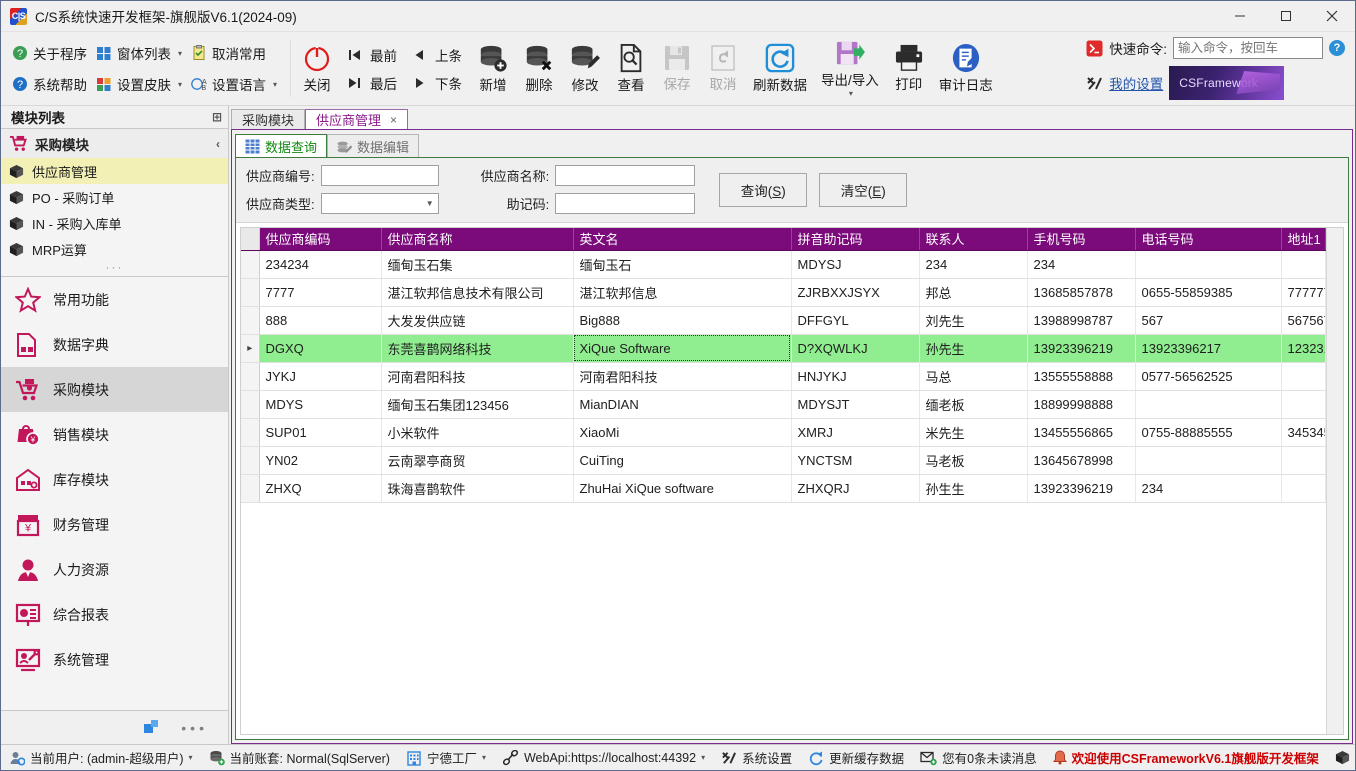 The height and width of the screenshot is (771, 1356). I want to click on set-skin-button: 设置皮肤 ▾, so click(140, 84).